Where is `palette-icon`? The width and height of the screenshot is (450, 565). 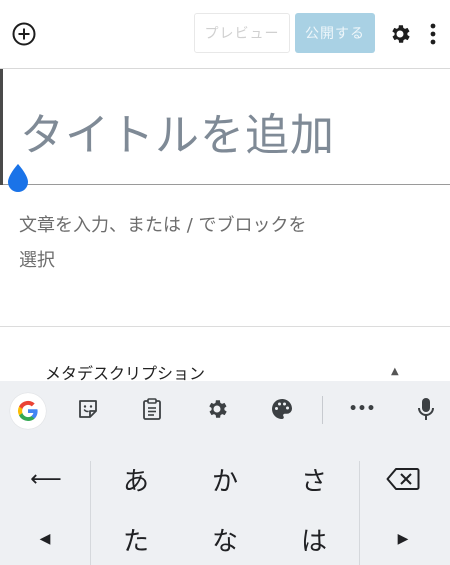
palette-icon is located at coordinates (282, 409).